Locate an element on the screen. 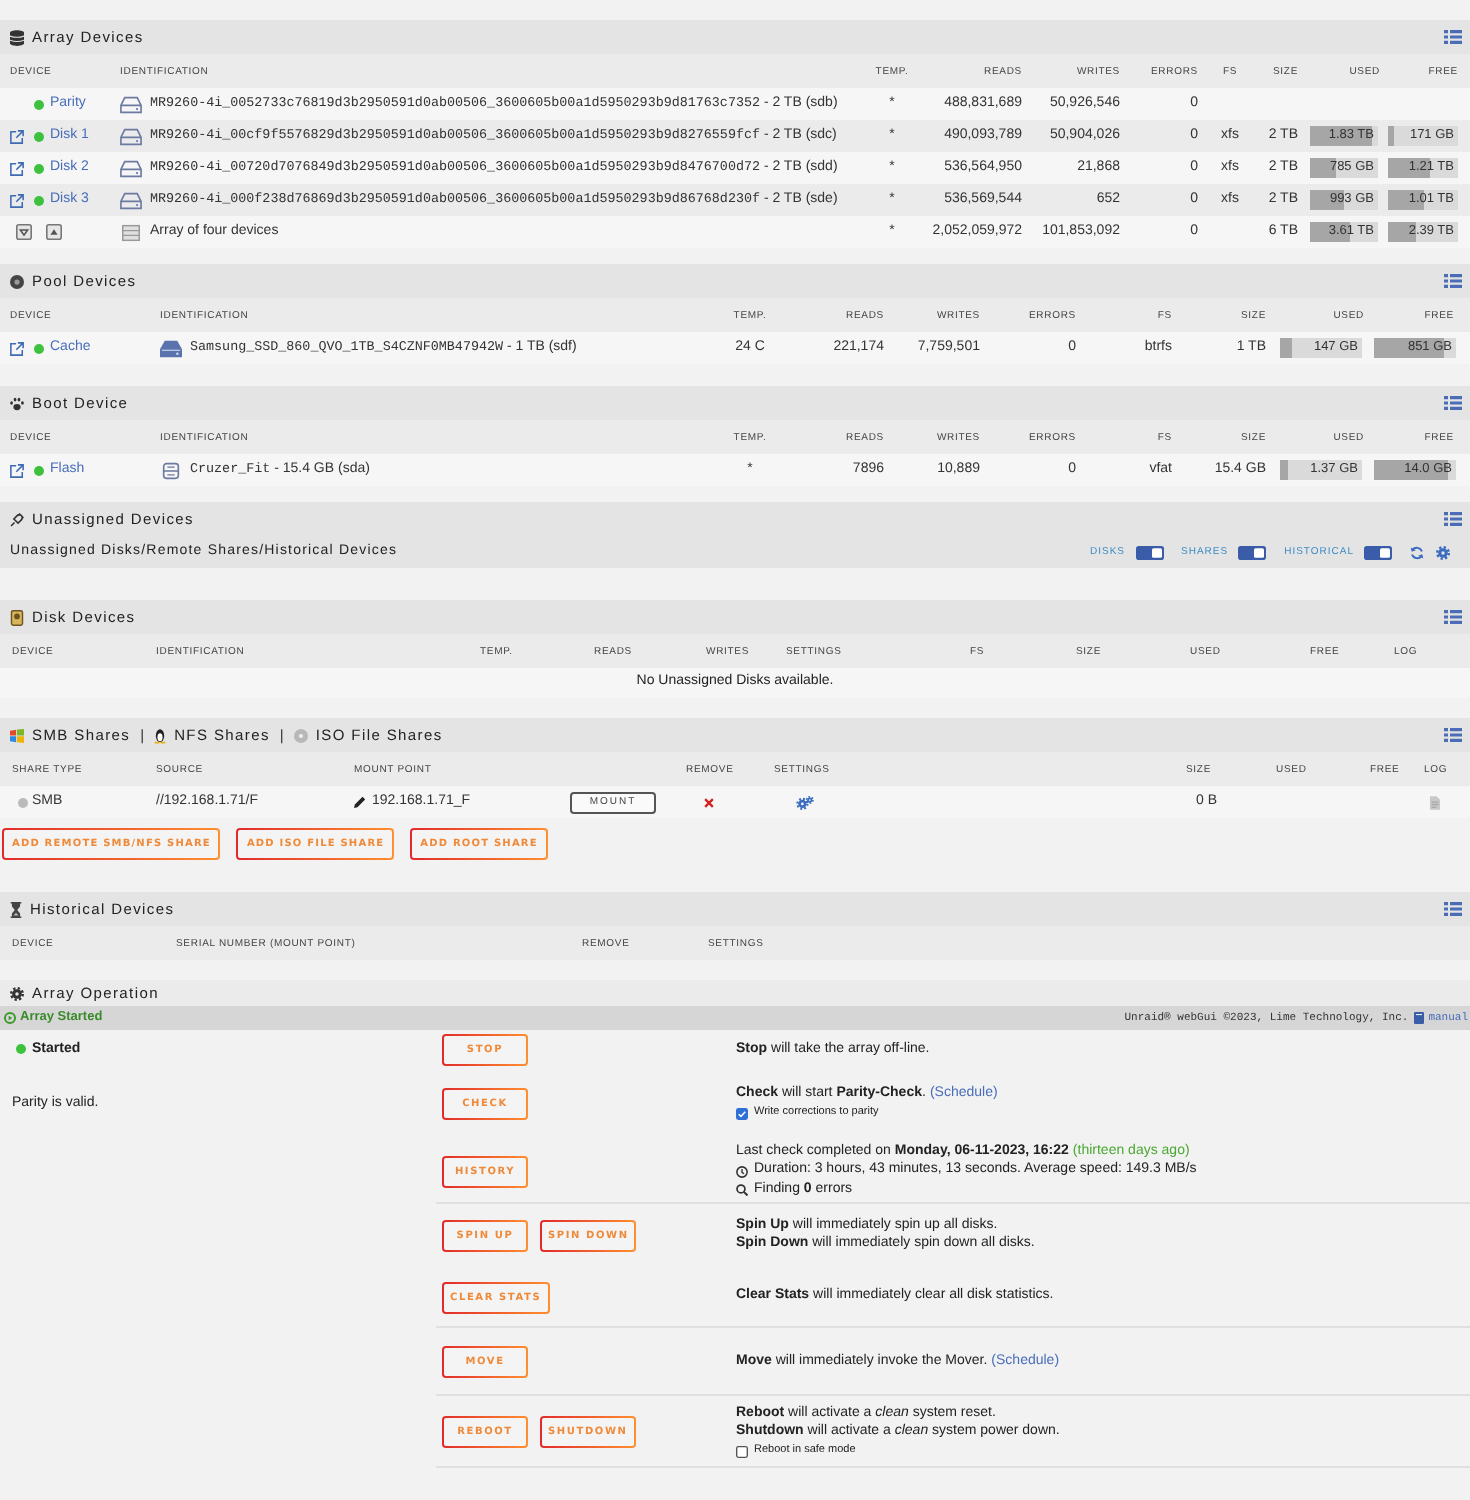  up-triangle-icon is located at coordinates (54, 232).